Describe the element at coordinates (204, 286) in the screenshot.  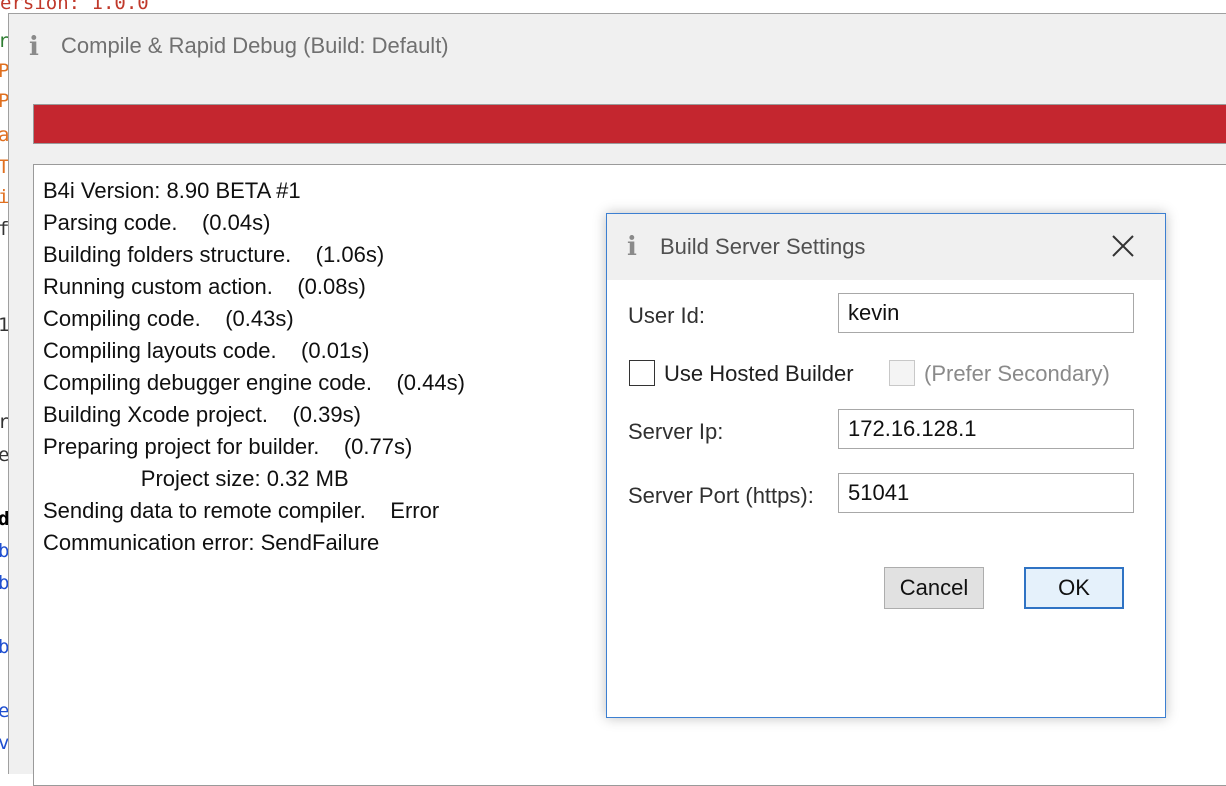
I see `log-line: Running custom action. (0.08s)` at that location.